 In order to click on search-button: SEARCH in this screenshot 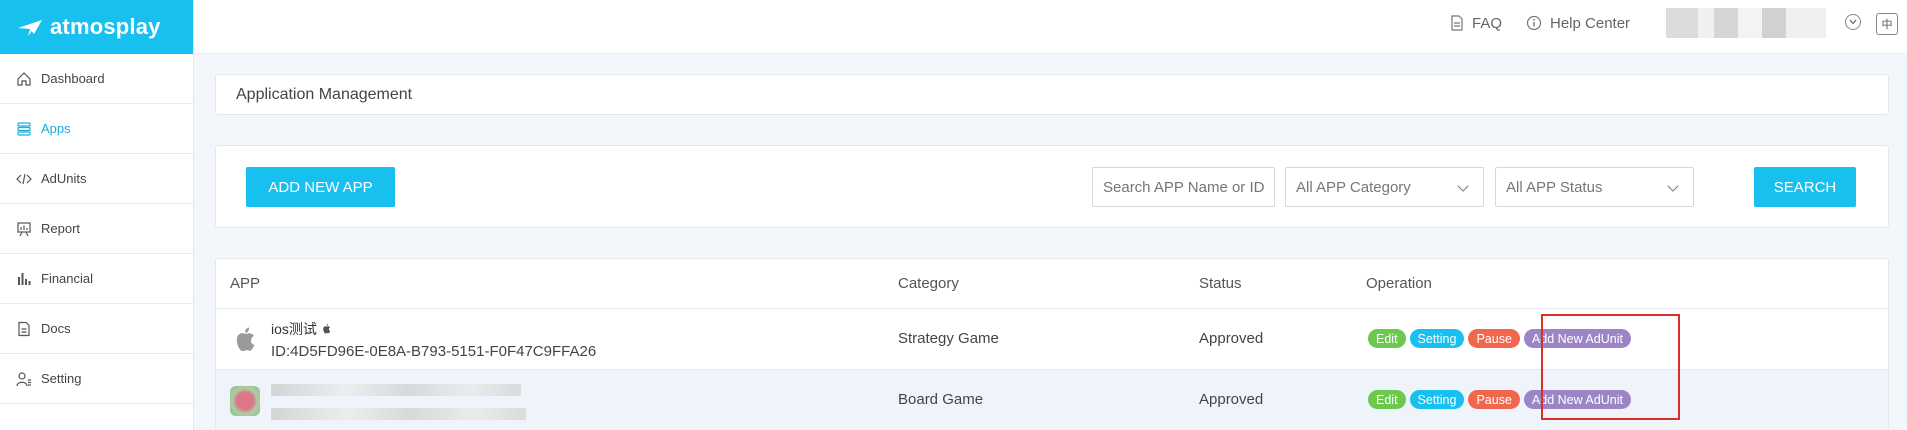, I will do `click(1805, 187)`.